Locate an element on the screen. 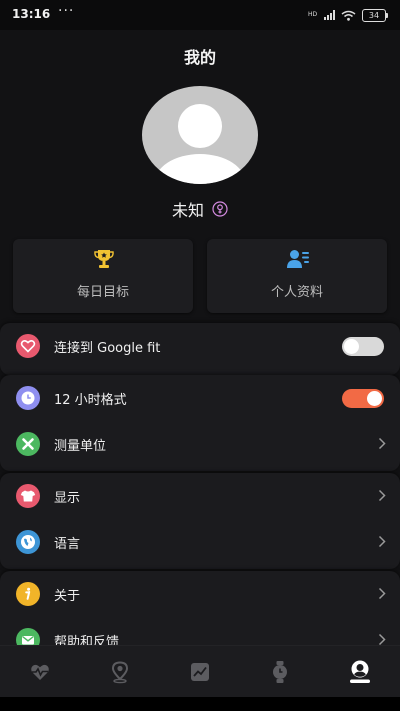  username-row: 未知 is located at coordinates (200, 209).